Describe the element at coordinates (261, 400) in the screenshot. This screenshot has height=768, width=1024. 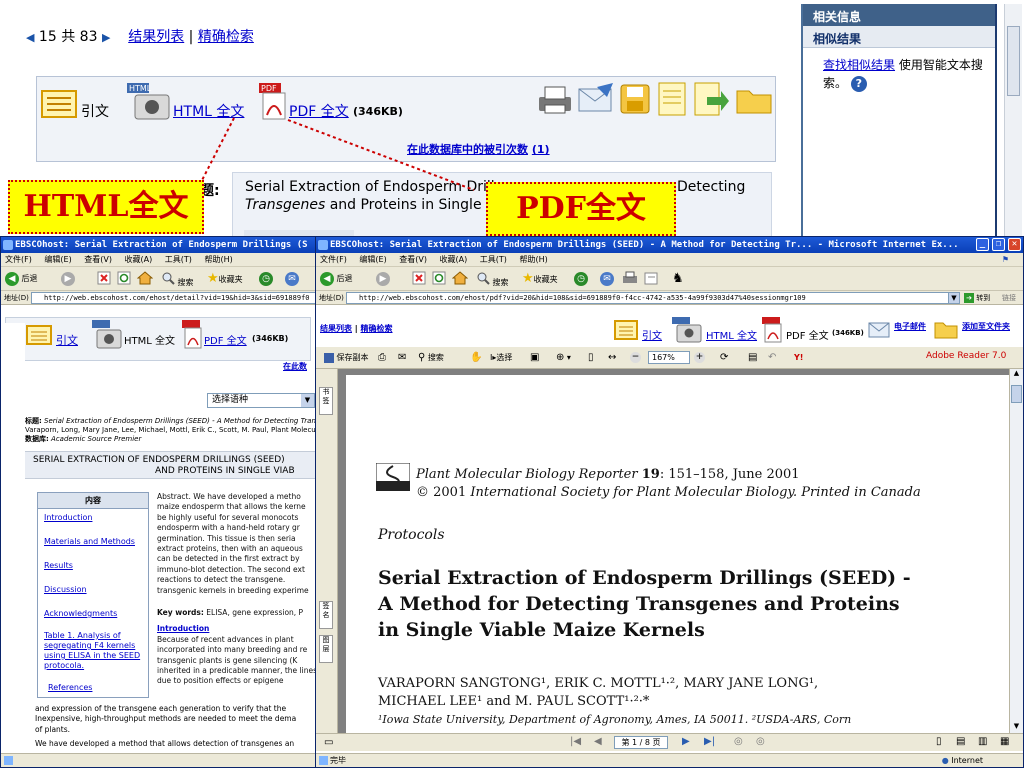
I see `language-select: 选择语种 ▼` at that location.